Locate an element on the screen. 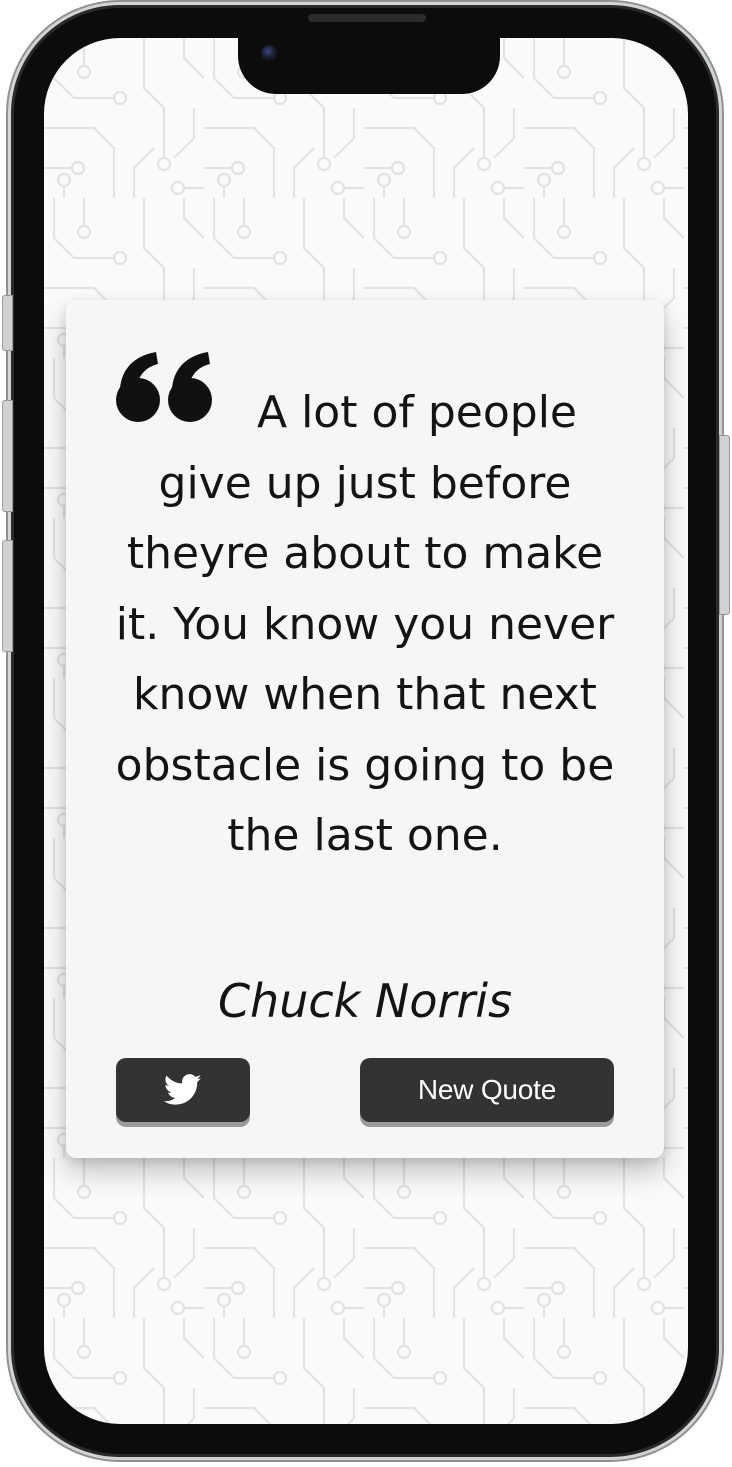  new-quote-button: New Quote is located at coordinates (487, 1090).